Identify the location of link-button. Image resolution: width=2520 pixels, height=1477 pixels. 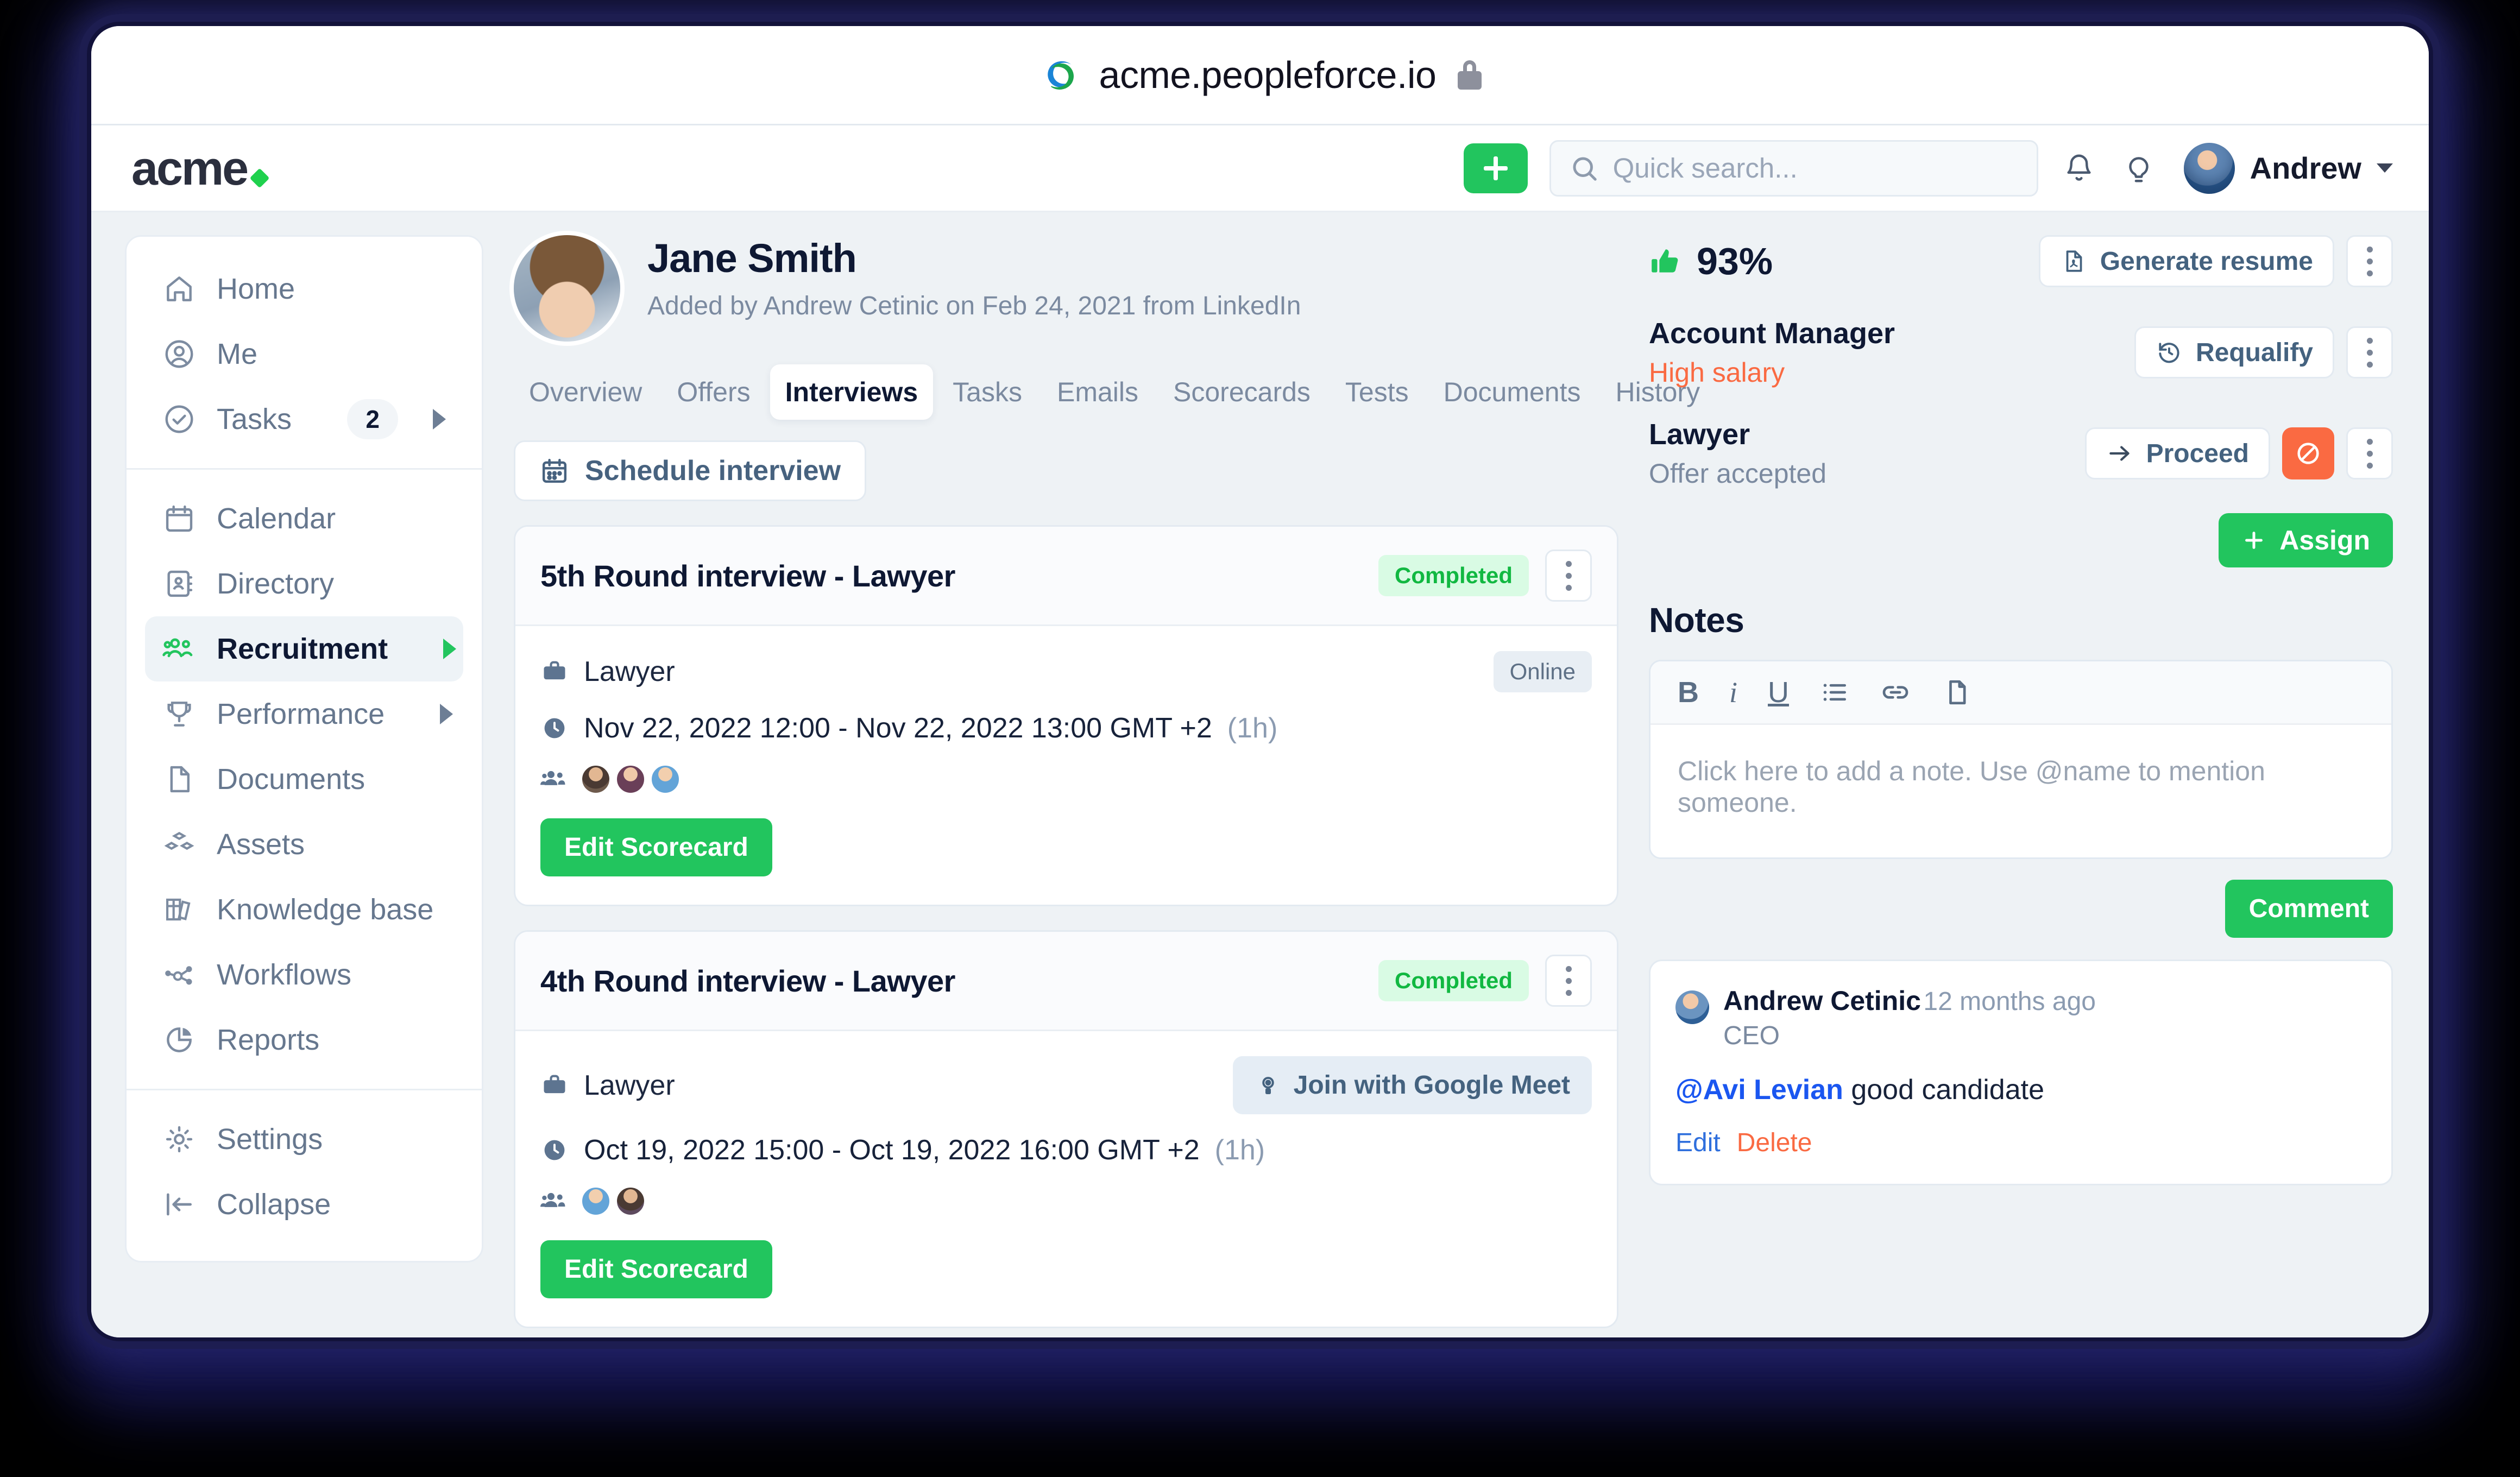
(1895, 692).